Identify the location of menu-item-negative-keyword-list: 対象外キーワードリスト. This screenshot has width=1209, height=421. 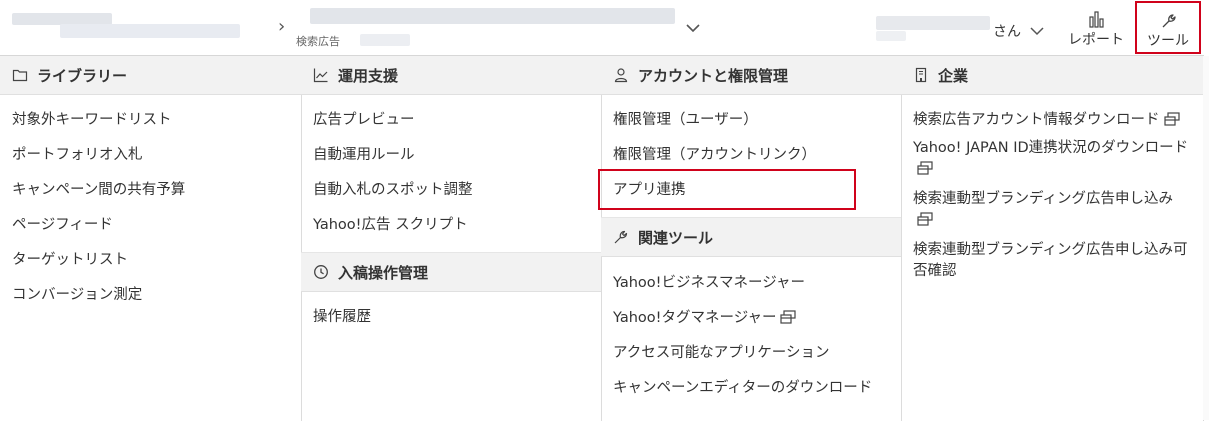
(150, 120).